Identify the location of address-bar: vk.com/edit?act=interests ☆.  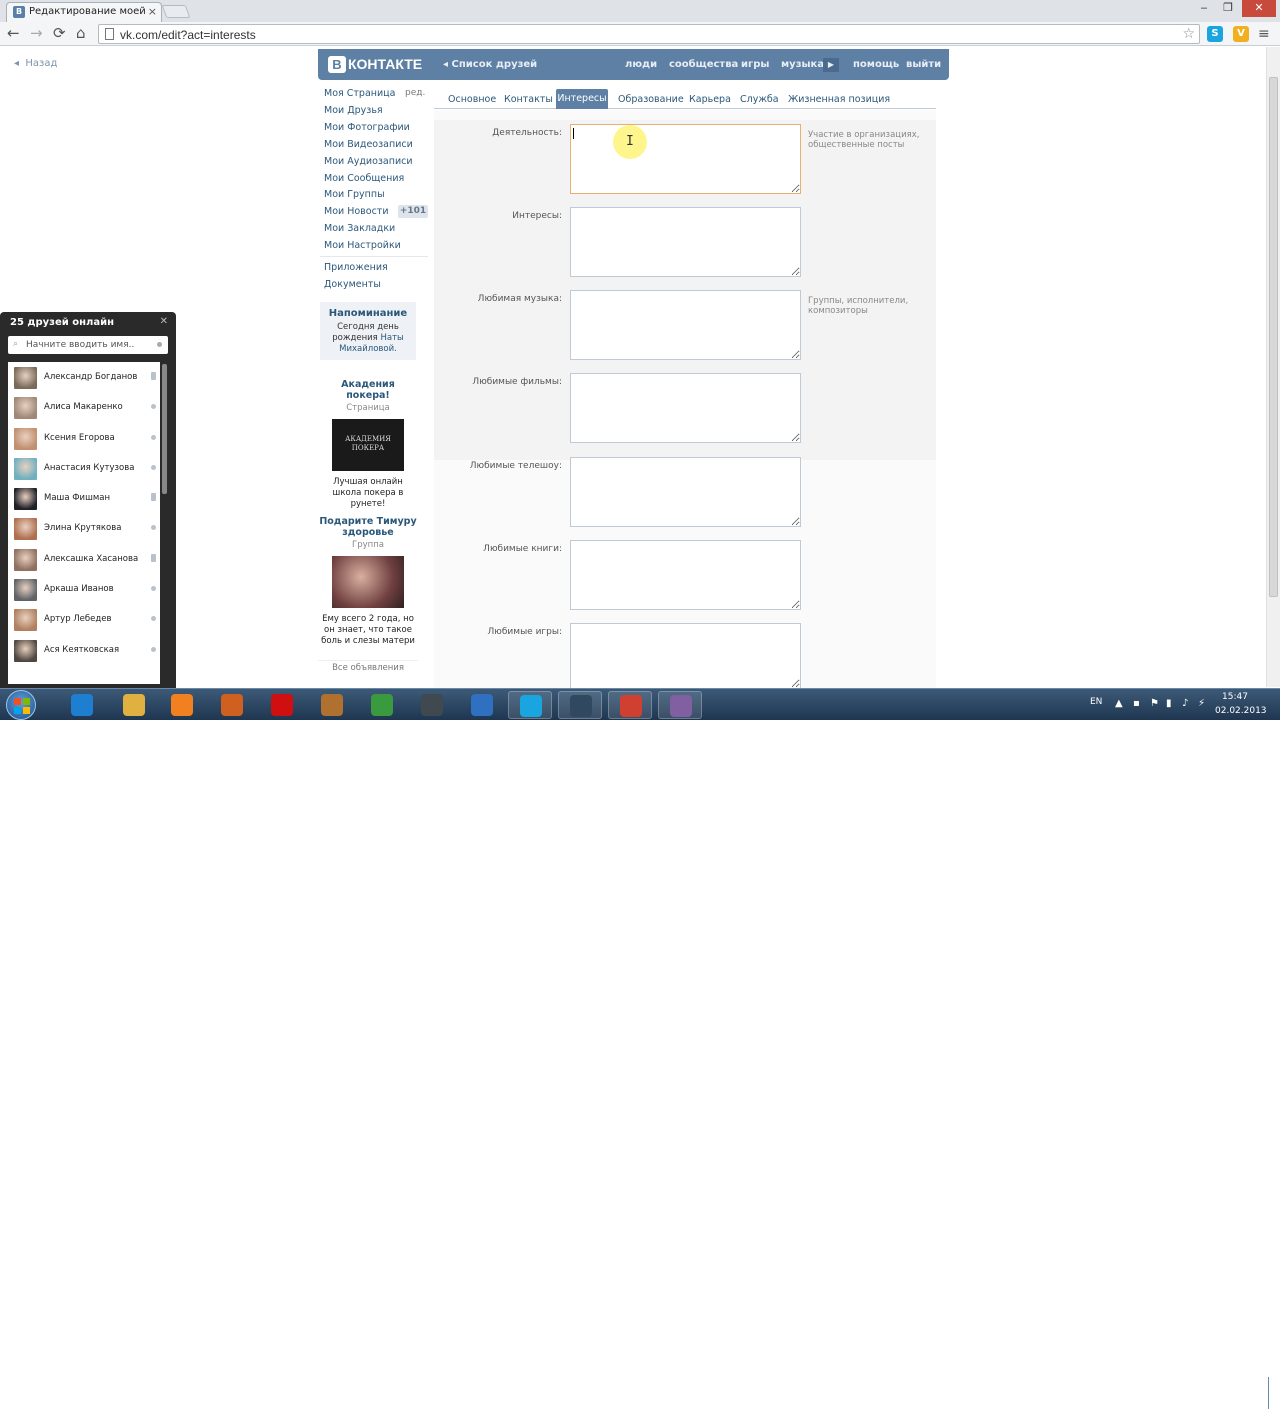
(649, 34).